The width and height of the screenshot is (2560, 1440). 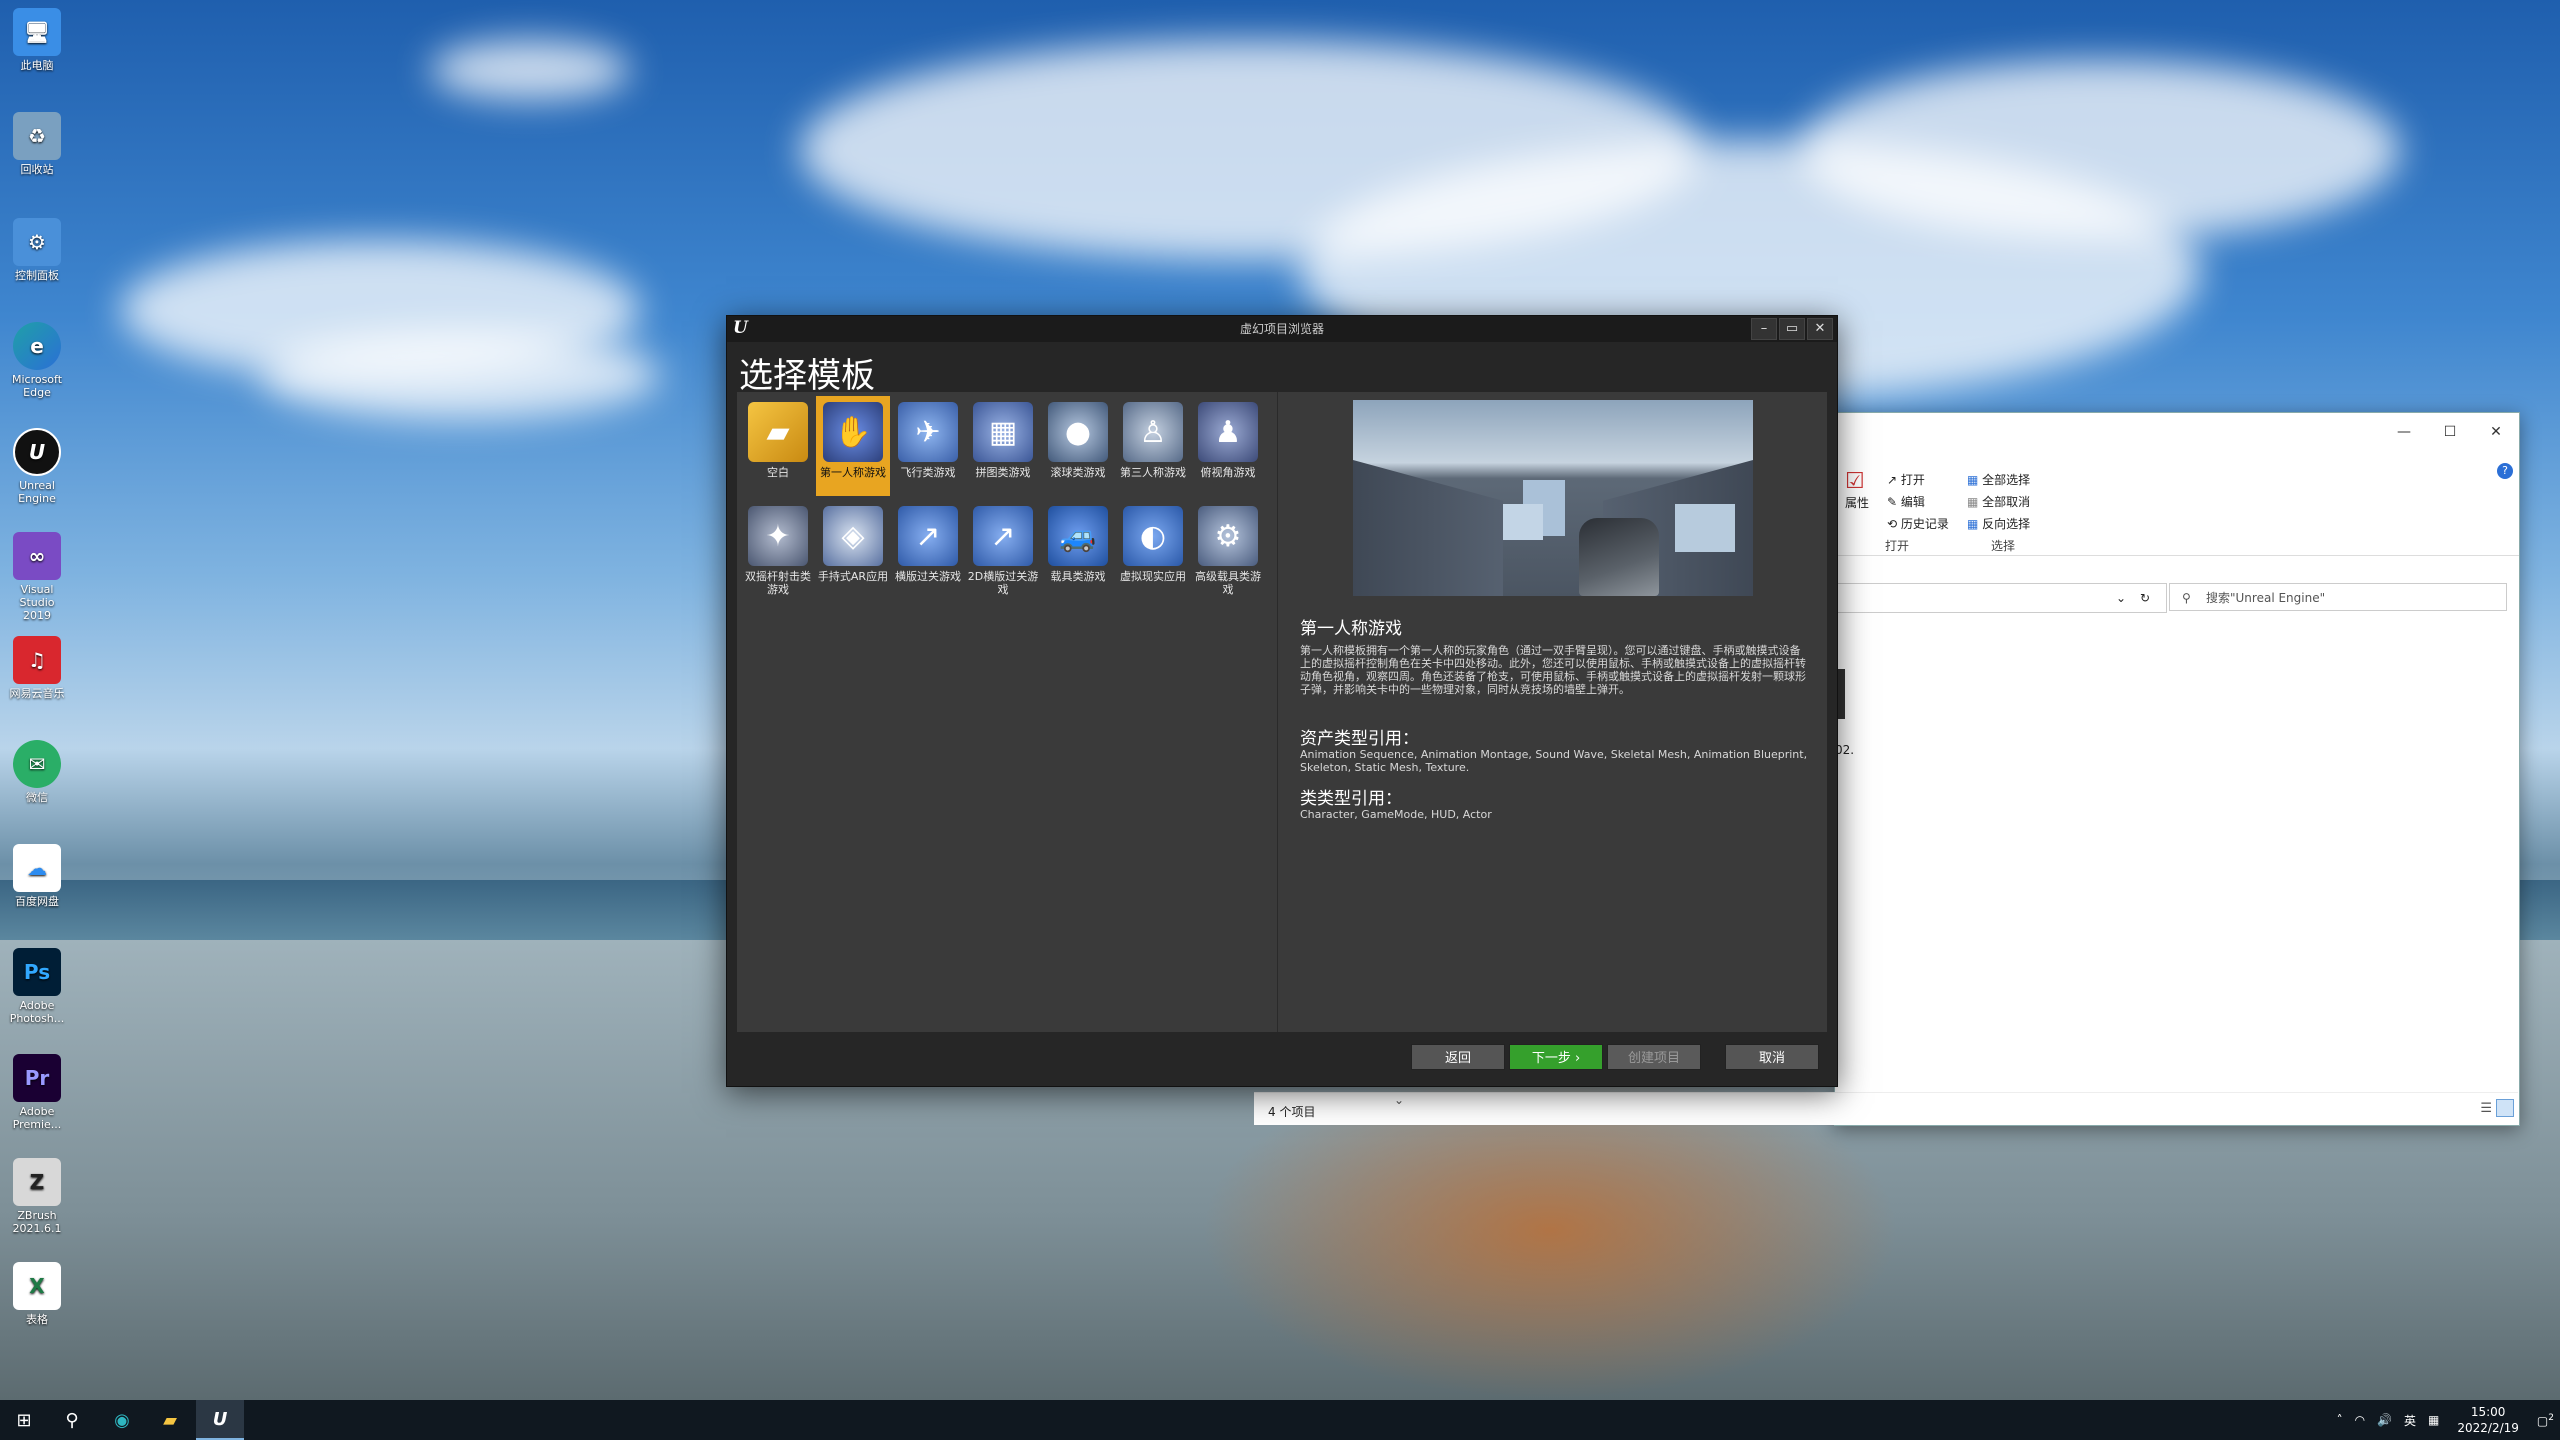 I want to click on desktop-icon-baidu-netdisk: ☁ 百度网盘, so click(x=37, y=876).